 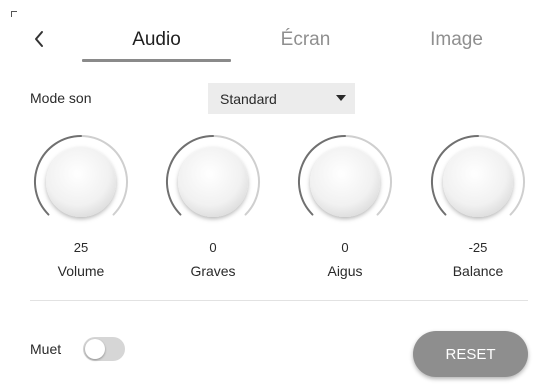 What do you see at coordinates (248, 98) in the screenshot?
I see `mode-son-selected-value: Standard` at bounding box center [248, 98].